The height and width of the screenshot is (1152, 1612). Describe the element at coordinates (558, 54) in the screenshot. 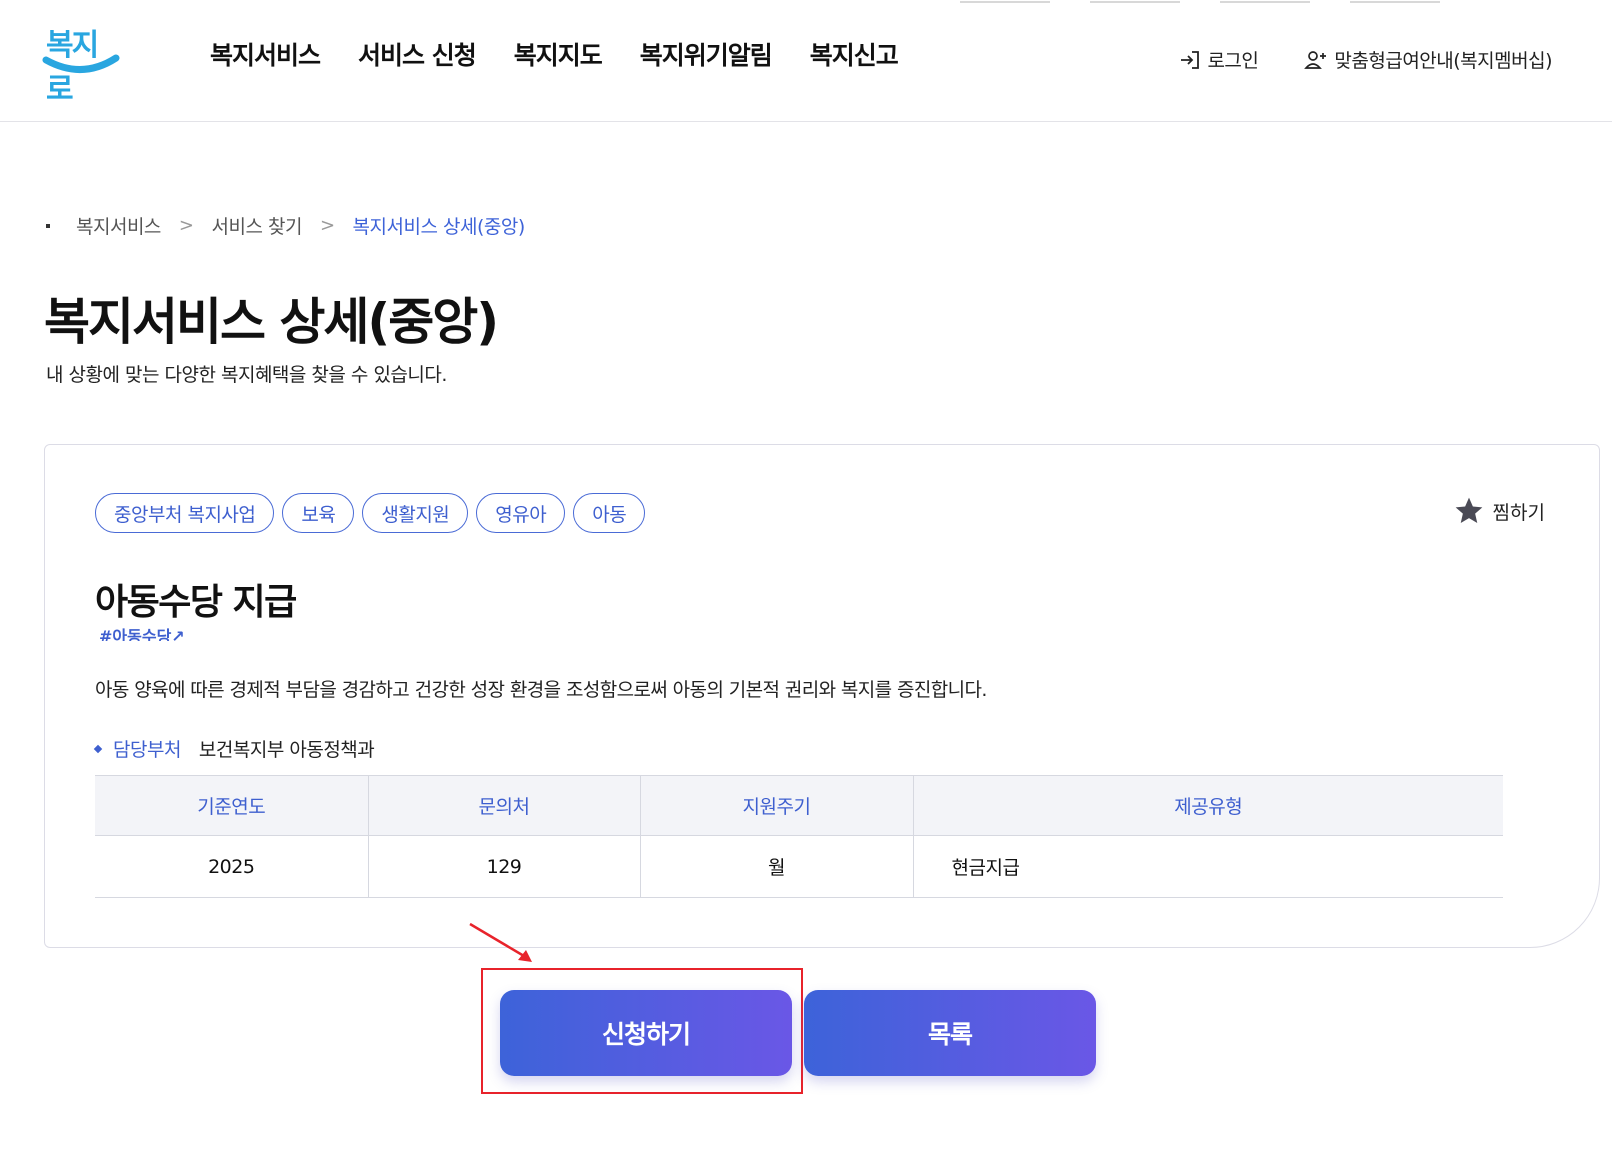

I see `nav-welfare-map: 복지지도` at that location.